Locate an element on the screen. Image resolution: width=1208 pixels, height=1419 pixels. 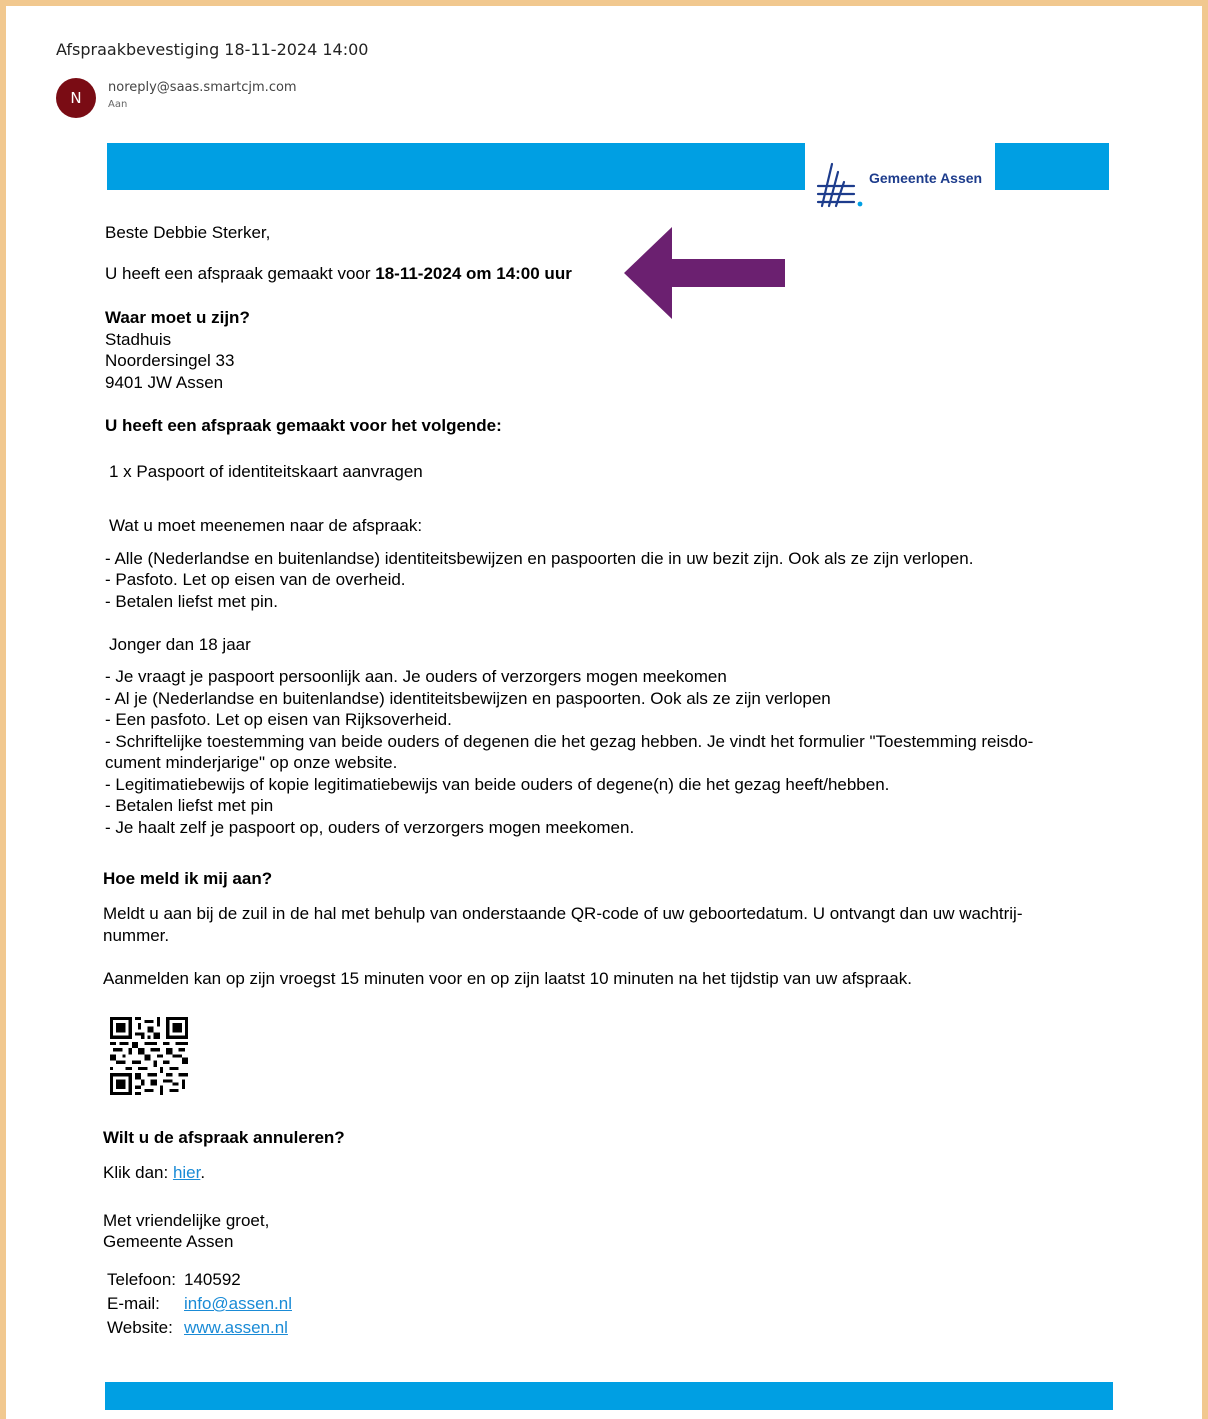
cancel-prefix: Klik dan: is located at coordinates (138, 1172).